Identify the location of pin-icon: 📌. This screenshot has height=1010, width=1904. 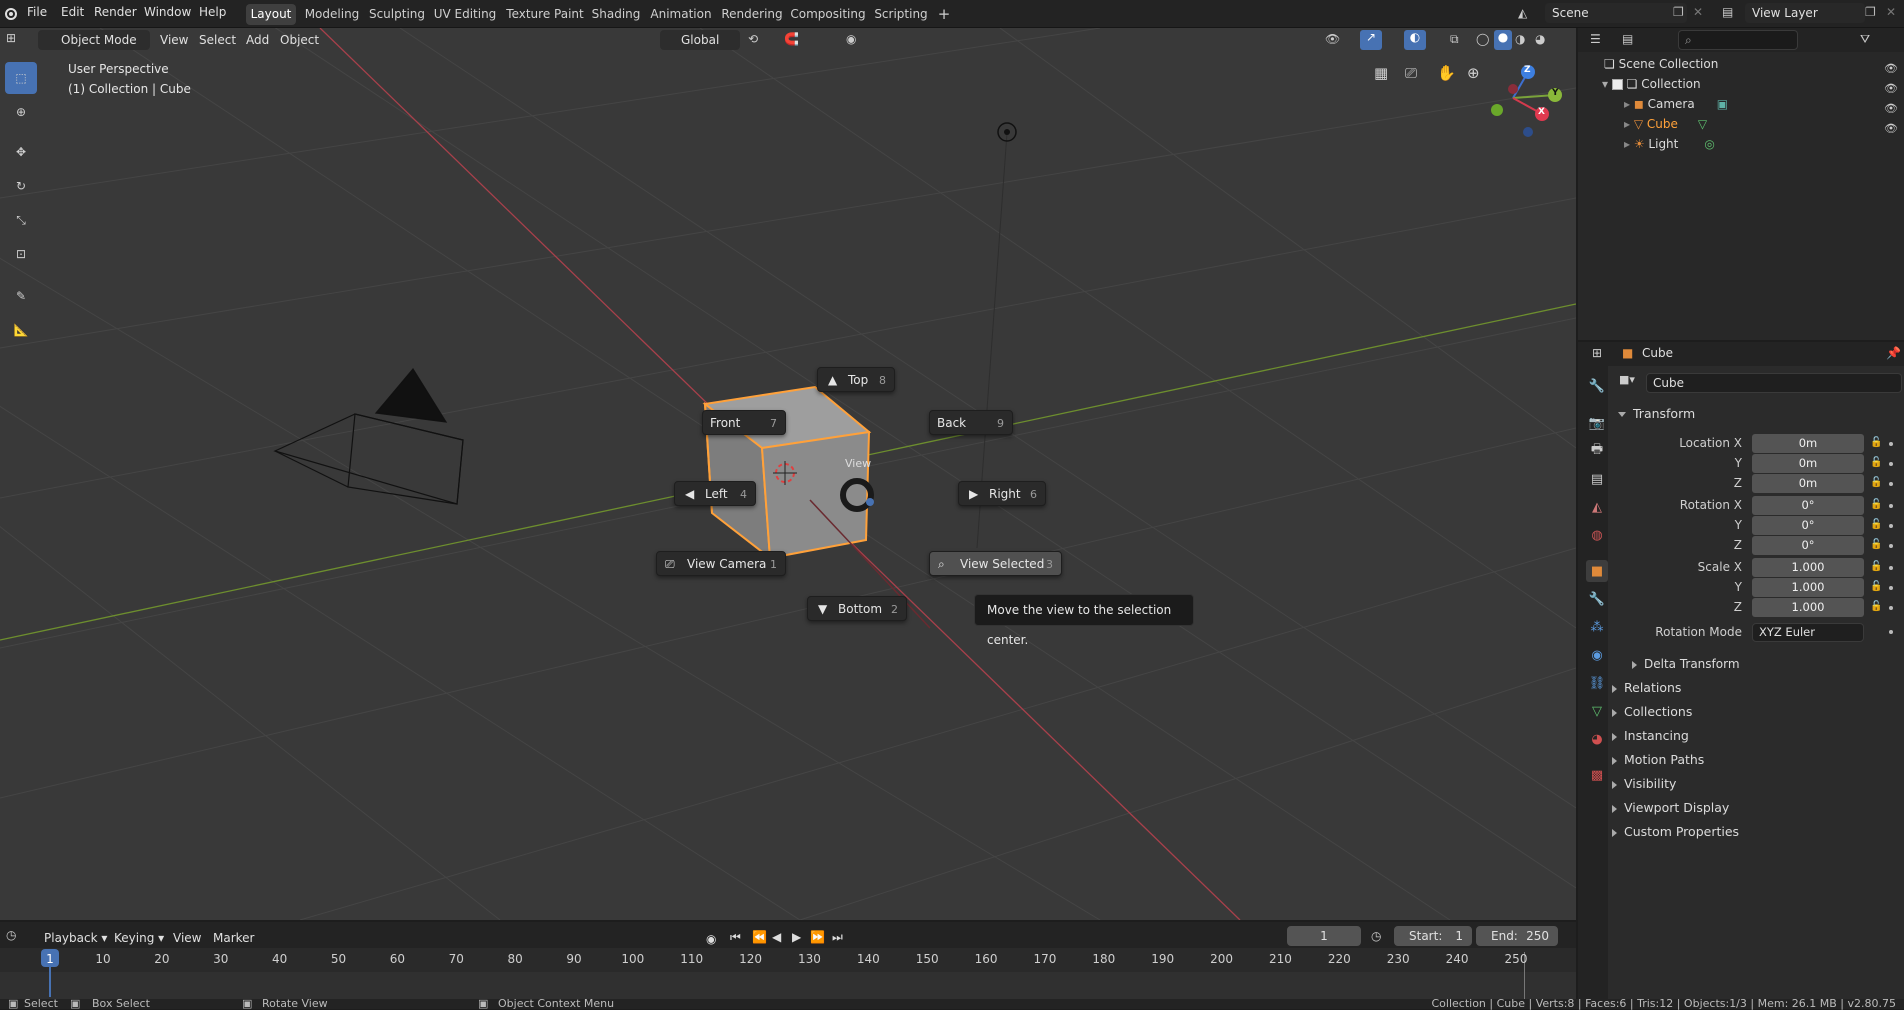
(1893, 353).